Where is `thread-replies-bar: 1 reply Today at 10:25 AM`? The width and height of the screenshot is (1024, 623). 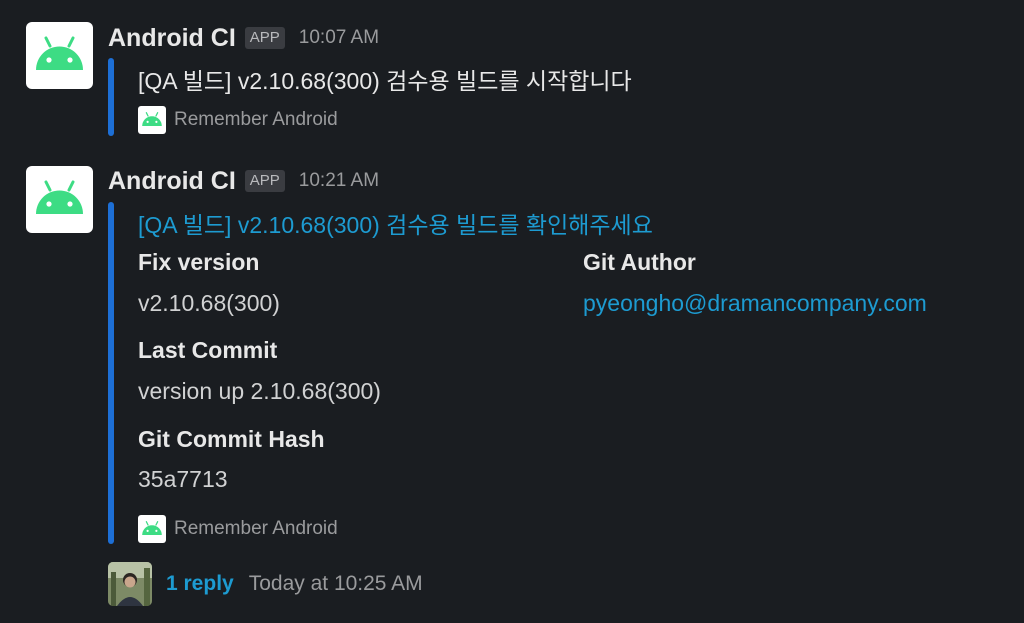 thread-replies-bar: 1 reply Today at 10:25 AM is located at coordinates (265, 584).